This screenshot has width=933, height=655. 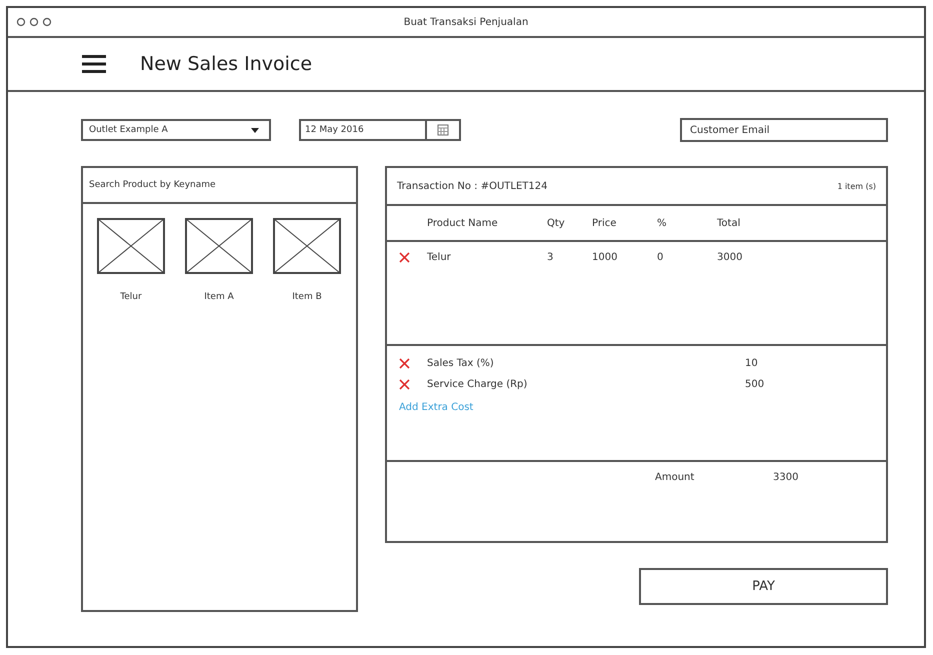 What do you see at coordinates (755, 384) in the screenshot?
I see `extra-cost-value: 500` at bounding box center [755, 384].